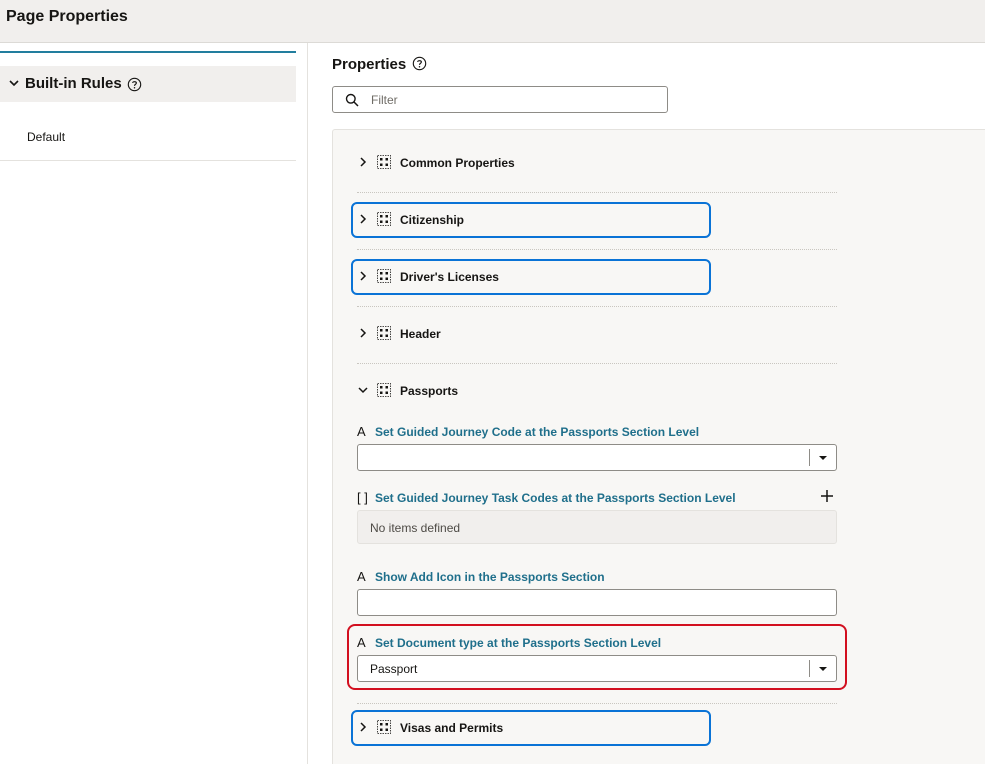  What do you see at coordinates (457, 163) in the screenshot?
I see `section-label: Common Properties` at bounding box center [457, 163].